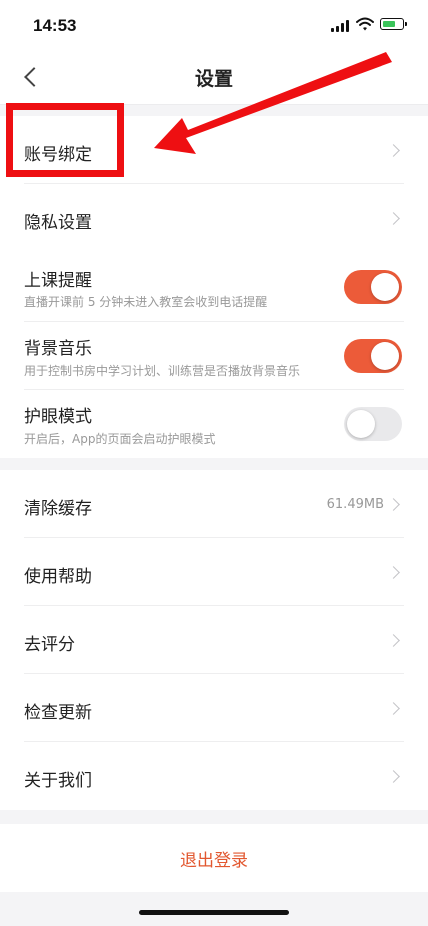  Describe the element at coordinates (214, 150) in the screenshot. I see `row-account-binding: 账号绑定` at that location.